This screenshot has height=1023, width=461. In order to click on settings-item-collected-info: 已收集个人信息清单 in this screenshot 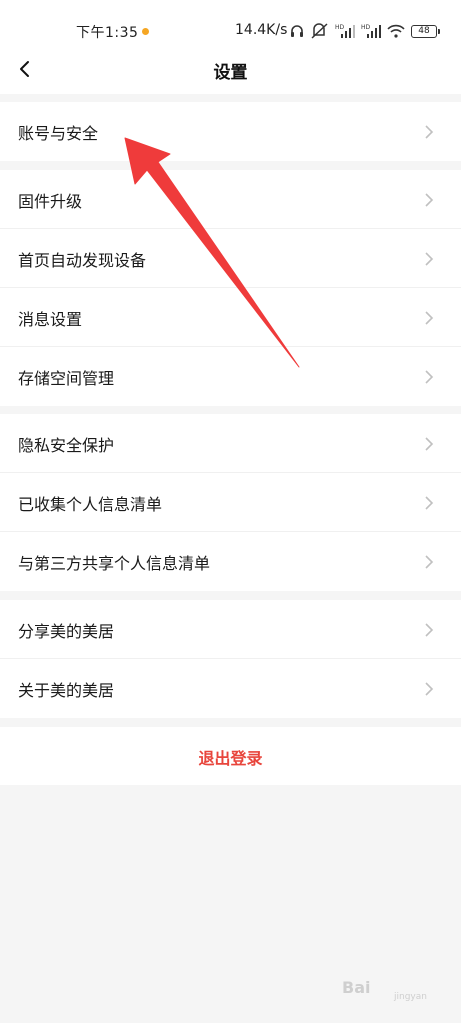, I will do `click(230, 502)`.